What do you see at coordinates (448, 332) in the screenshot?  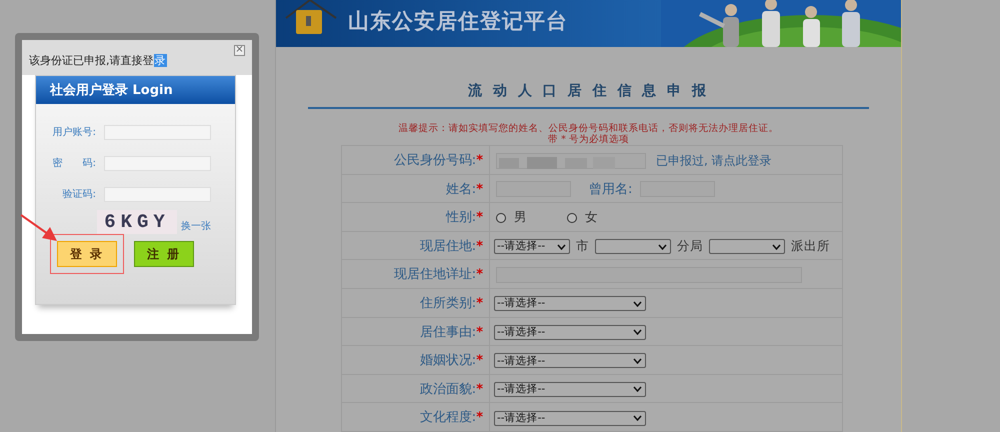 I see `field-label: 居住事由:` at bounding box center [448, 332].